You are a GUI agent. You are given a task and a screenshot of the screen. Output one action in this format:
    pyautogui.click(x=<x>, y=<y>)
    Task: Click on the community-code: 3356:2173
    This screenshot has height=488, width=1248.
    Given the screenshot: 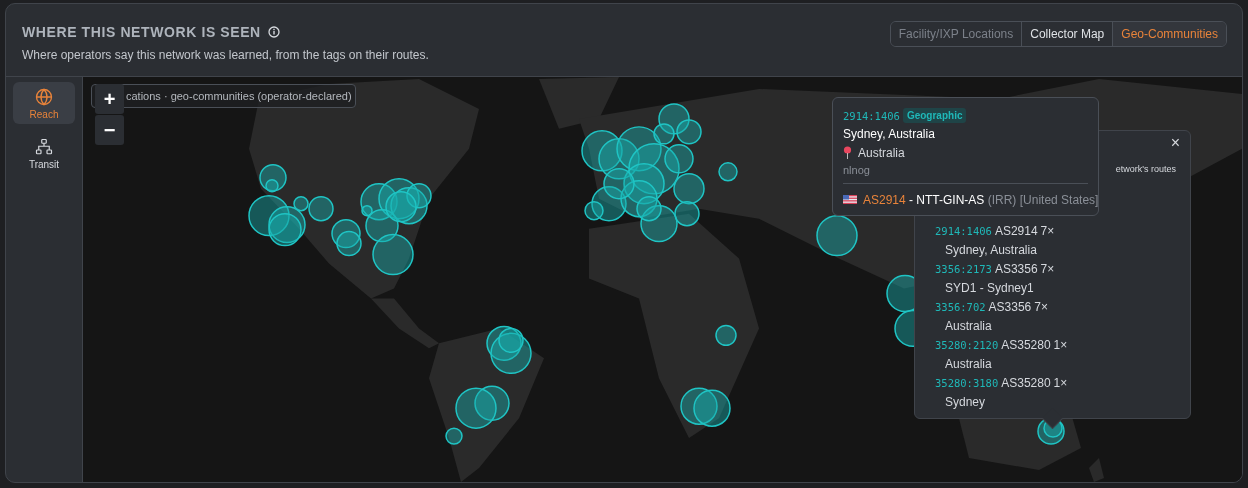 What is the action you would take?
    pyautogui.click(x=963, y=268)
    